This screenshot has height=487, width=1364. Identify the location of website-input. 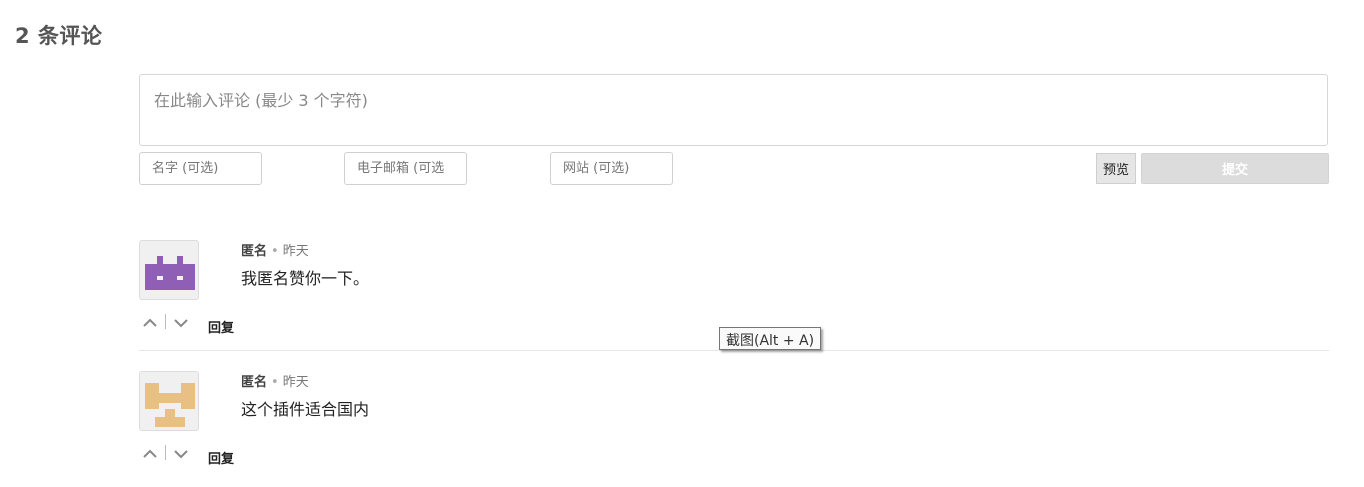
(611, 168).